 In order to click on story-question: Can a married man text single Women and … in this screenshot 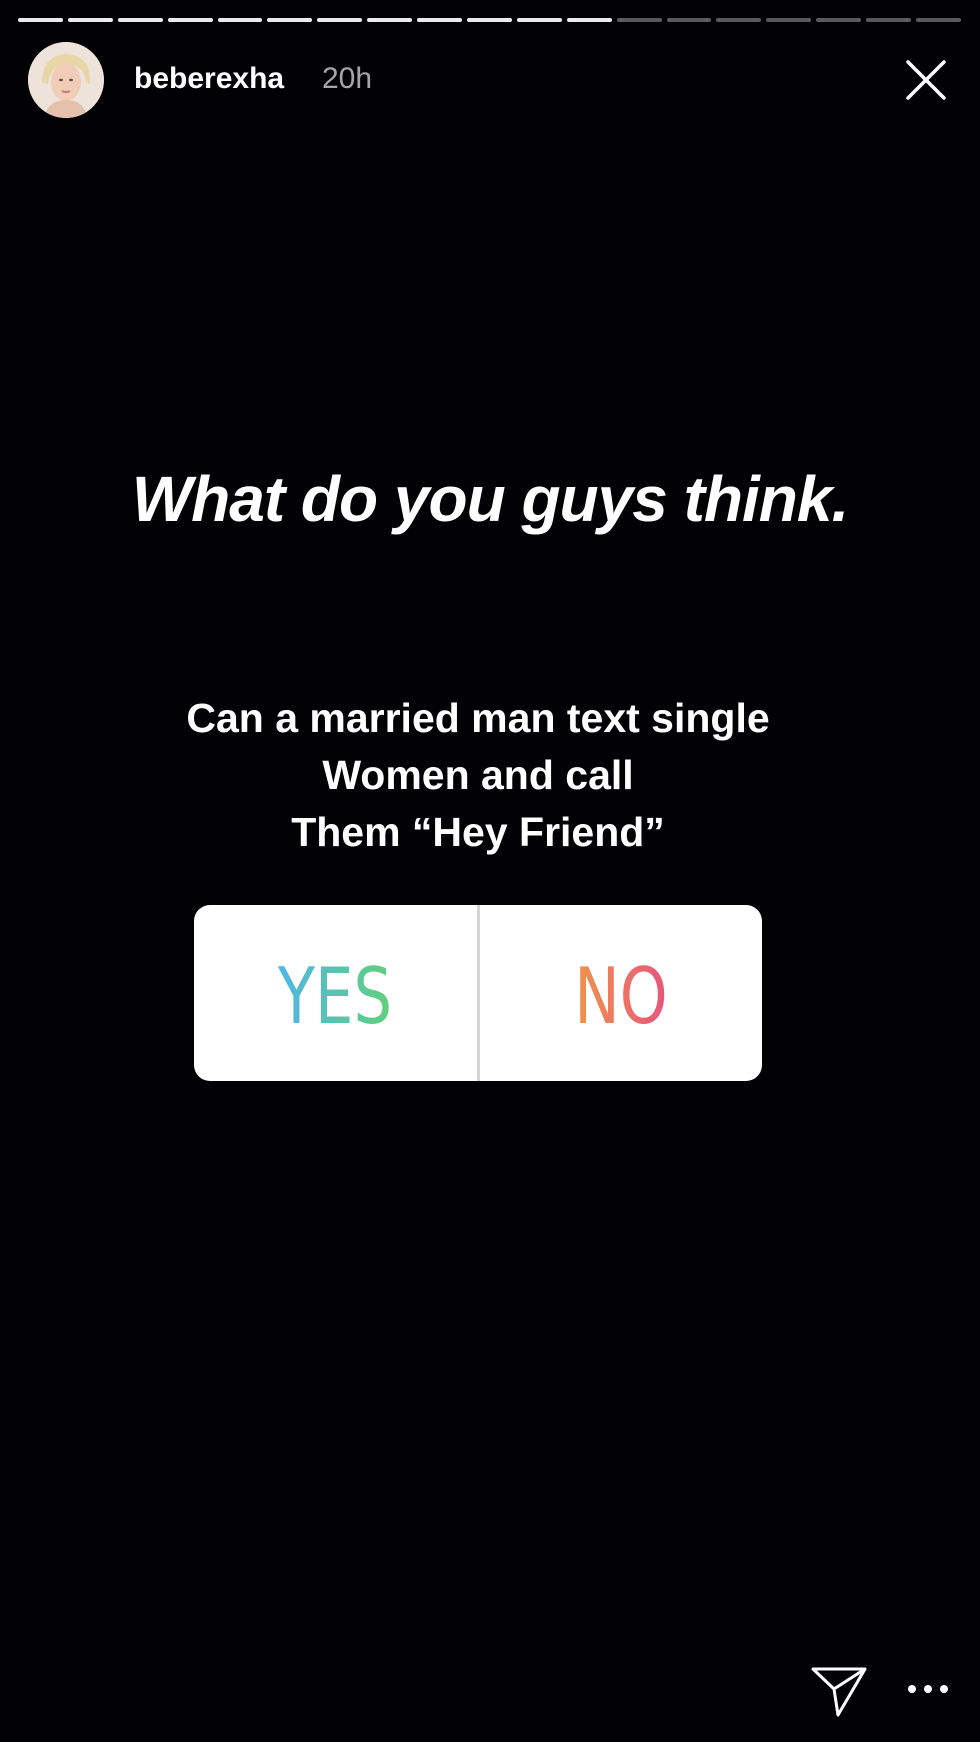, I will do `click(478, 775)`.